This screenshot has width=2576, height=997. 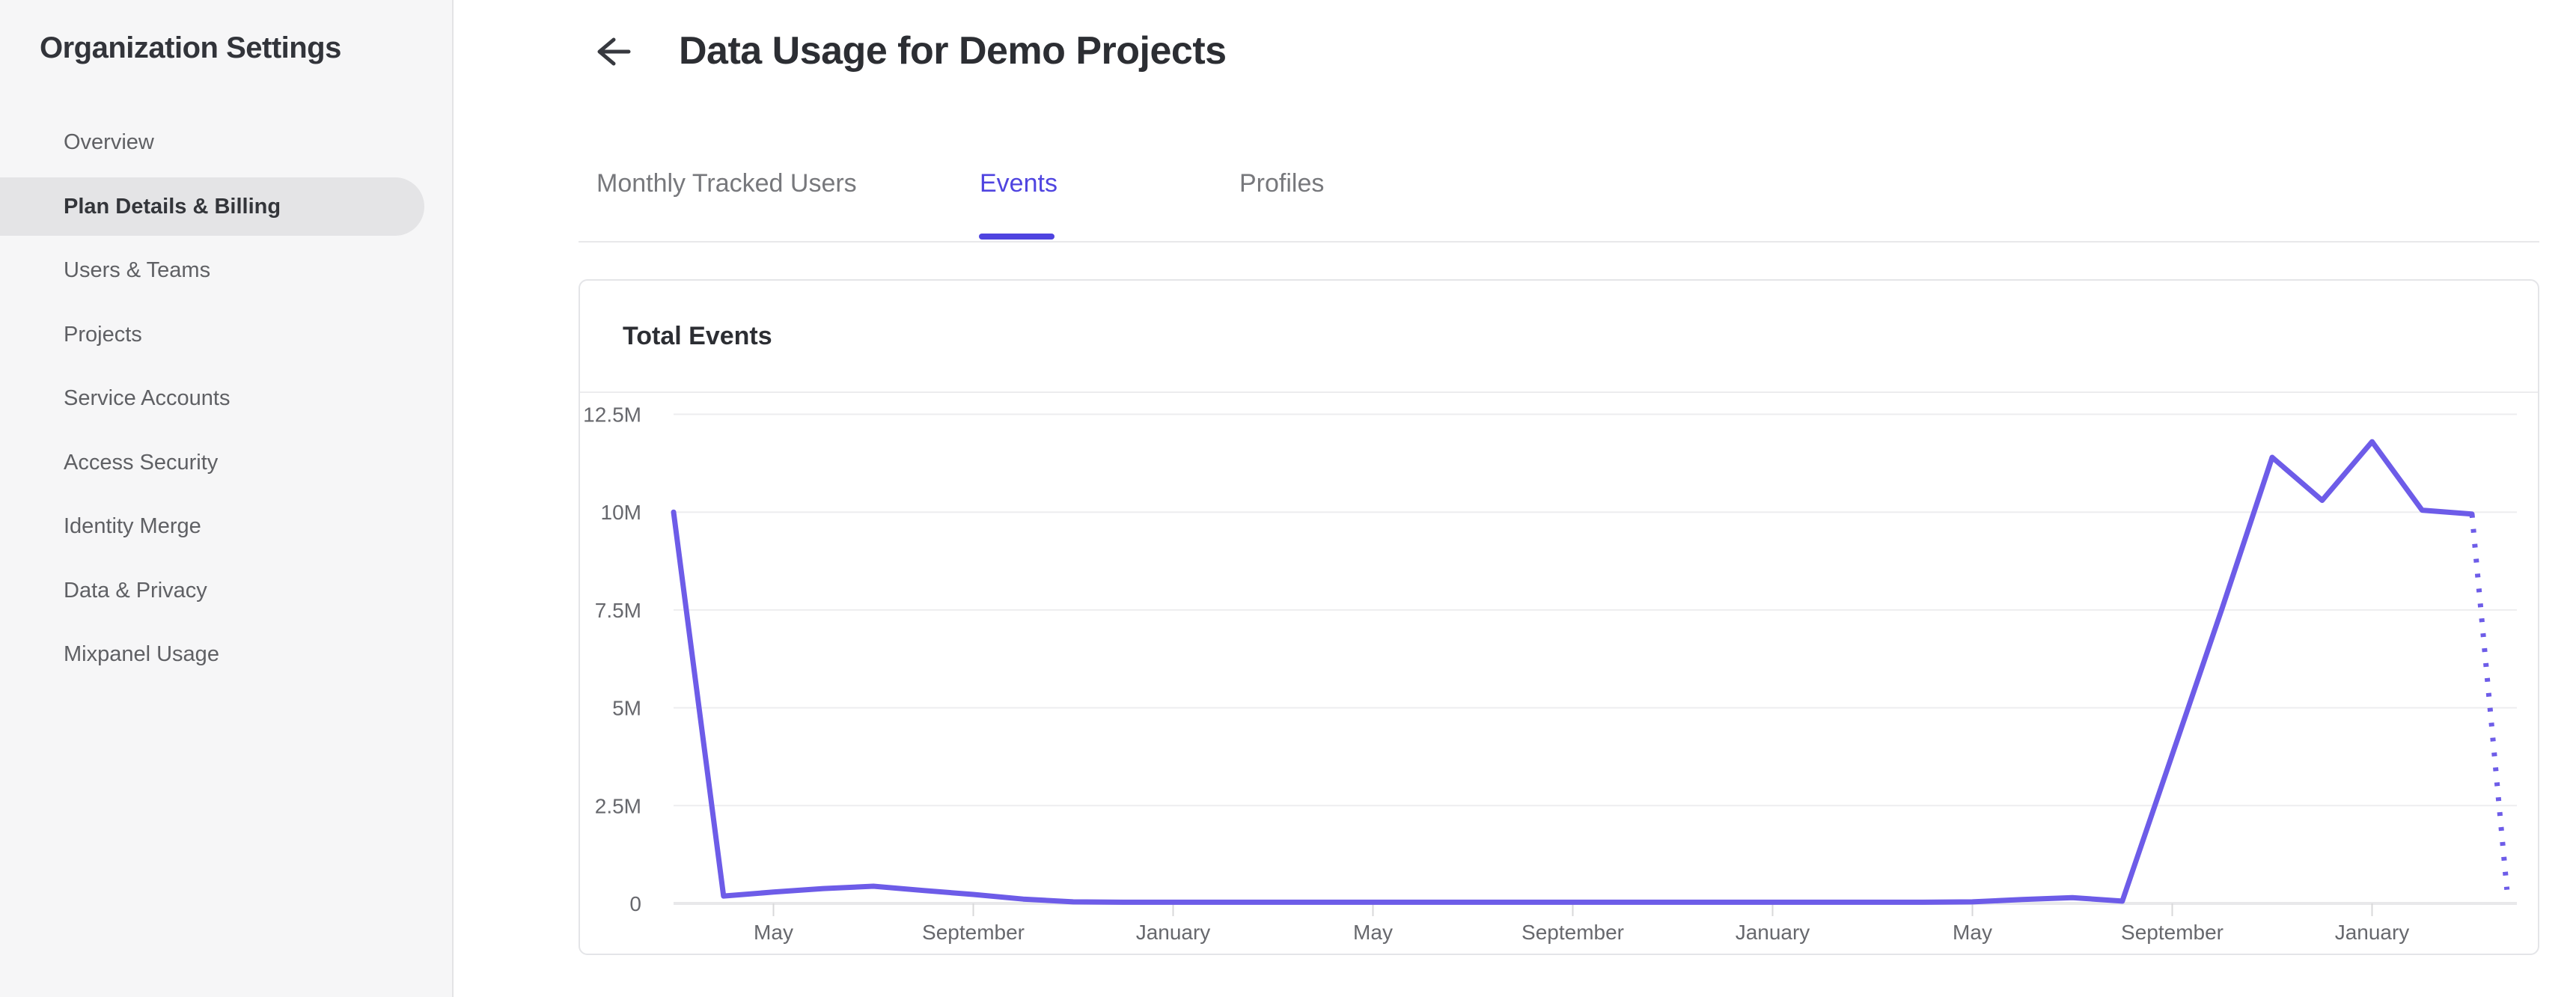 I want to click on sidebar-item-mixpanel-usage: Mixpanel Usage, so click(x=227, y=655).